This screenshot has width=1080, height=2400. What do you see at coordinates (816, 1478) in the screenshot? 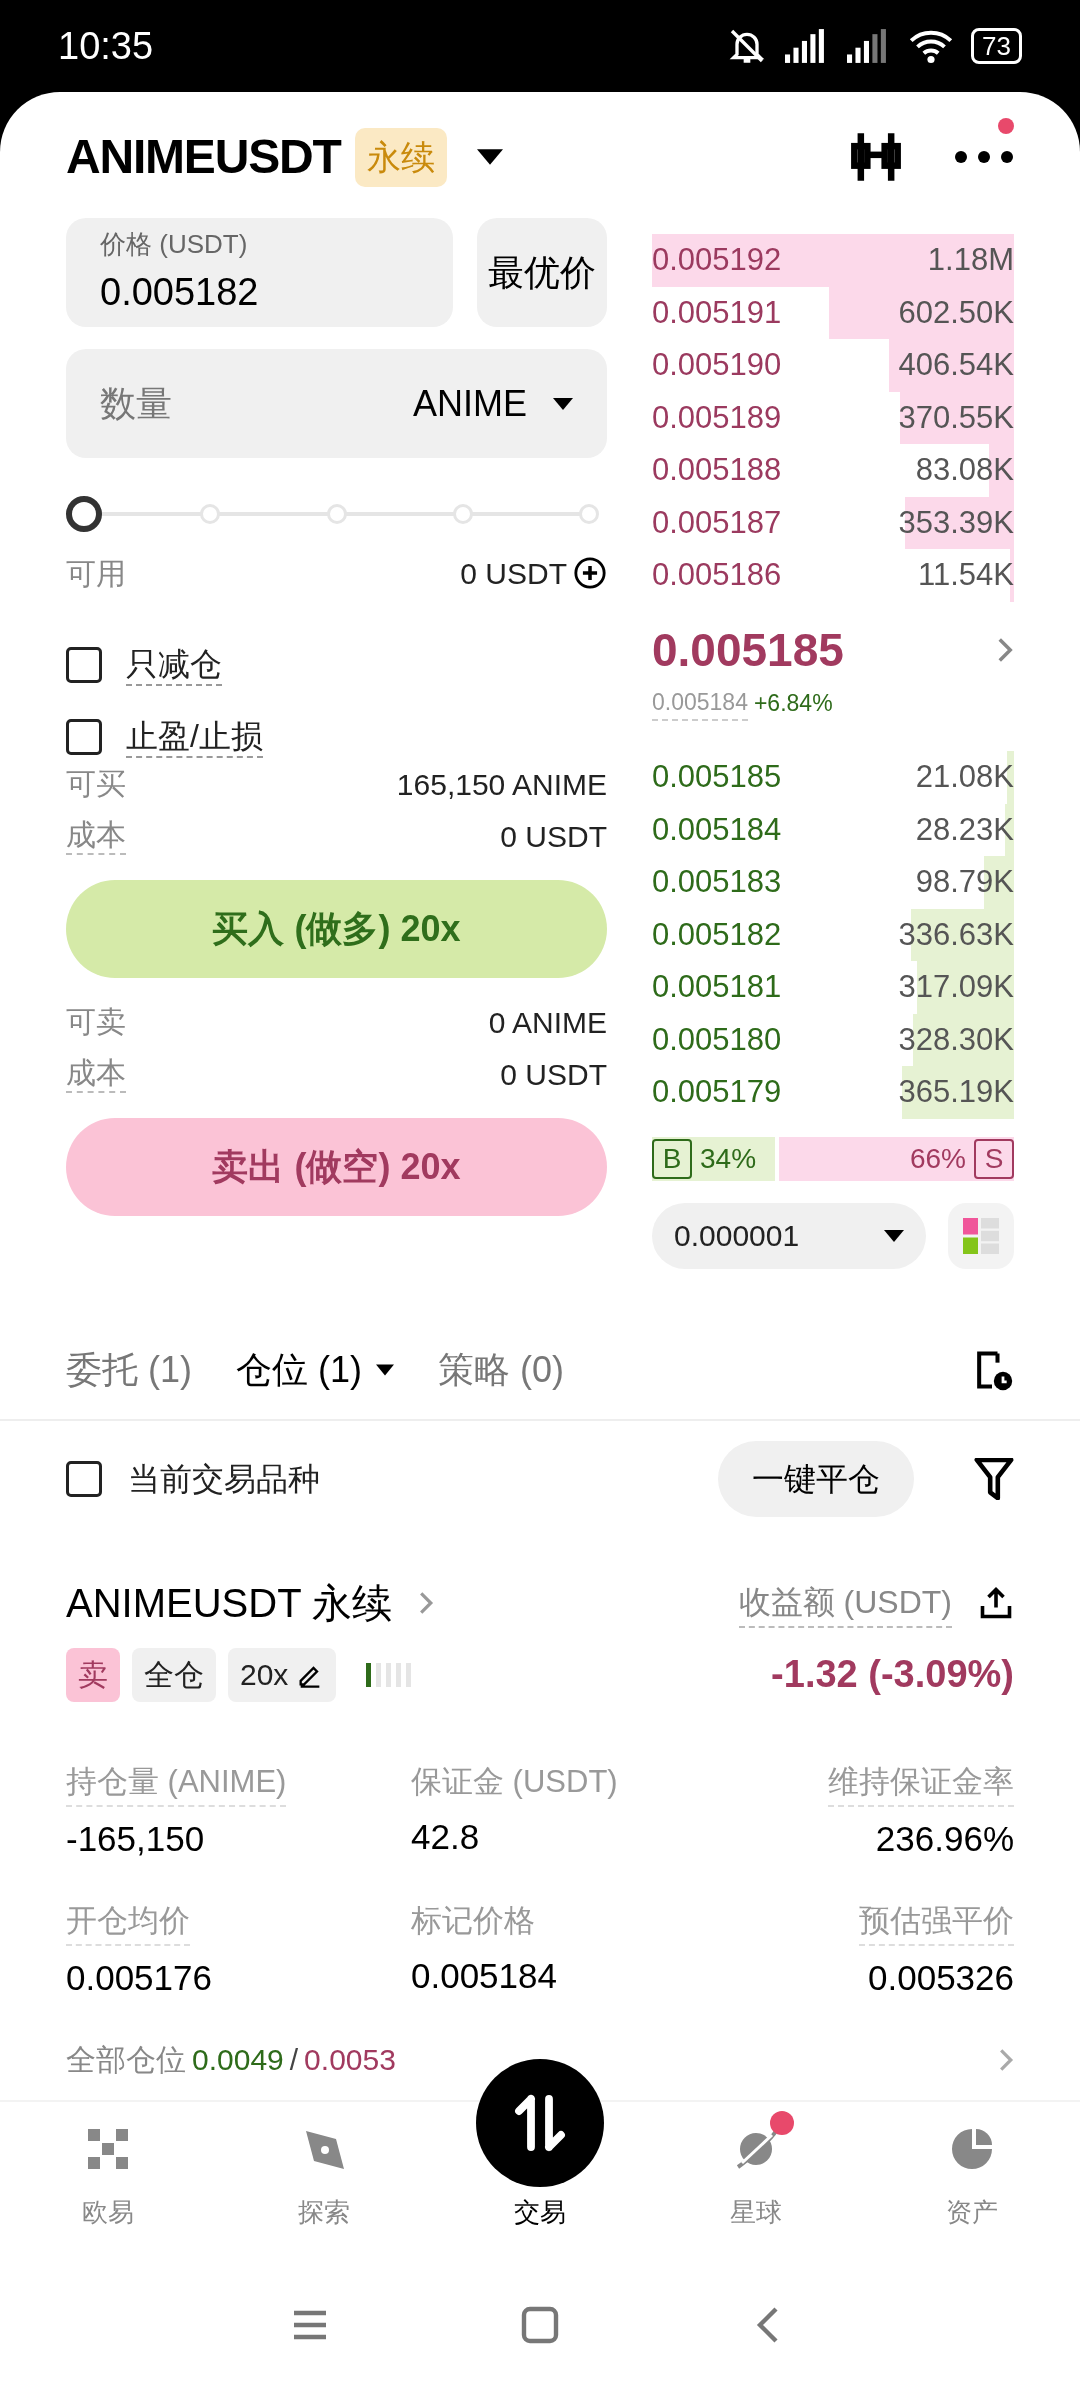
I see `close-all-button: 一键平仓` at bounding box center [816, 1478].